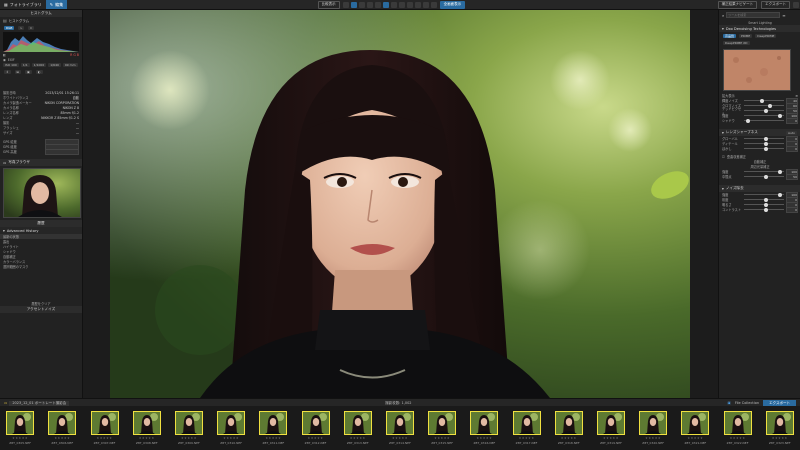 The width and height of the screenshot is (800, 450). Describe the element at coordinates (653, 443) in the screenshot. I see `thumbnail-filename: Z8T_0320.NEF` at that location.